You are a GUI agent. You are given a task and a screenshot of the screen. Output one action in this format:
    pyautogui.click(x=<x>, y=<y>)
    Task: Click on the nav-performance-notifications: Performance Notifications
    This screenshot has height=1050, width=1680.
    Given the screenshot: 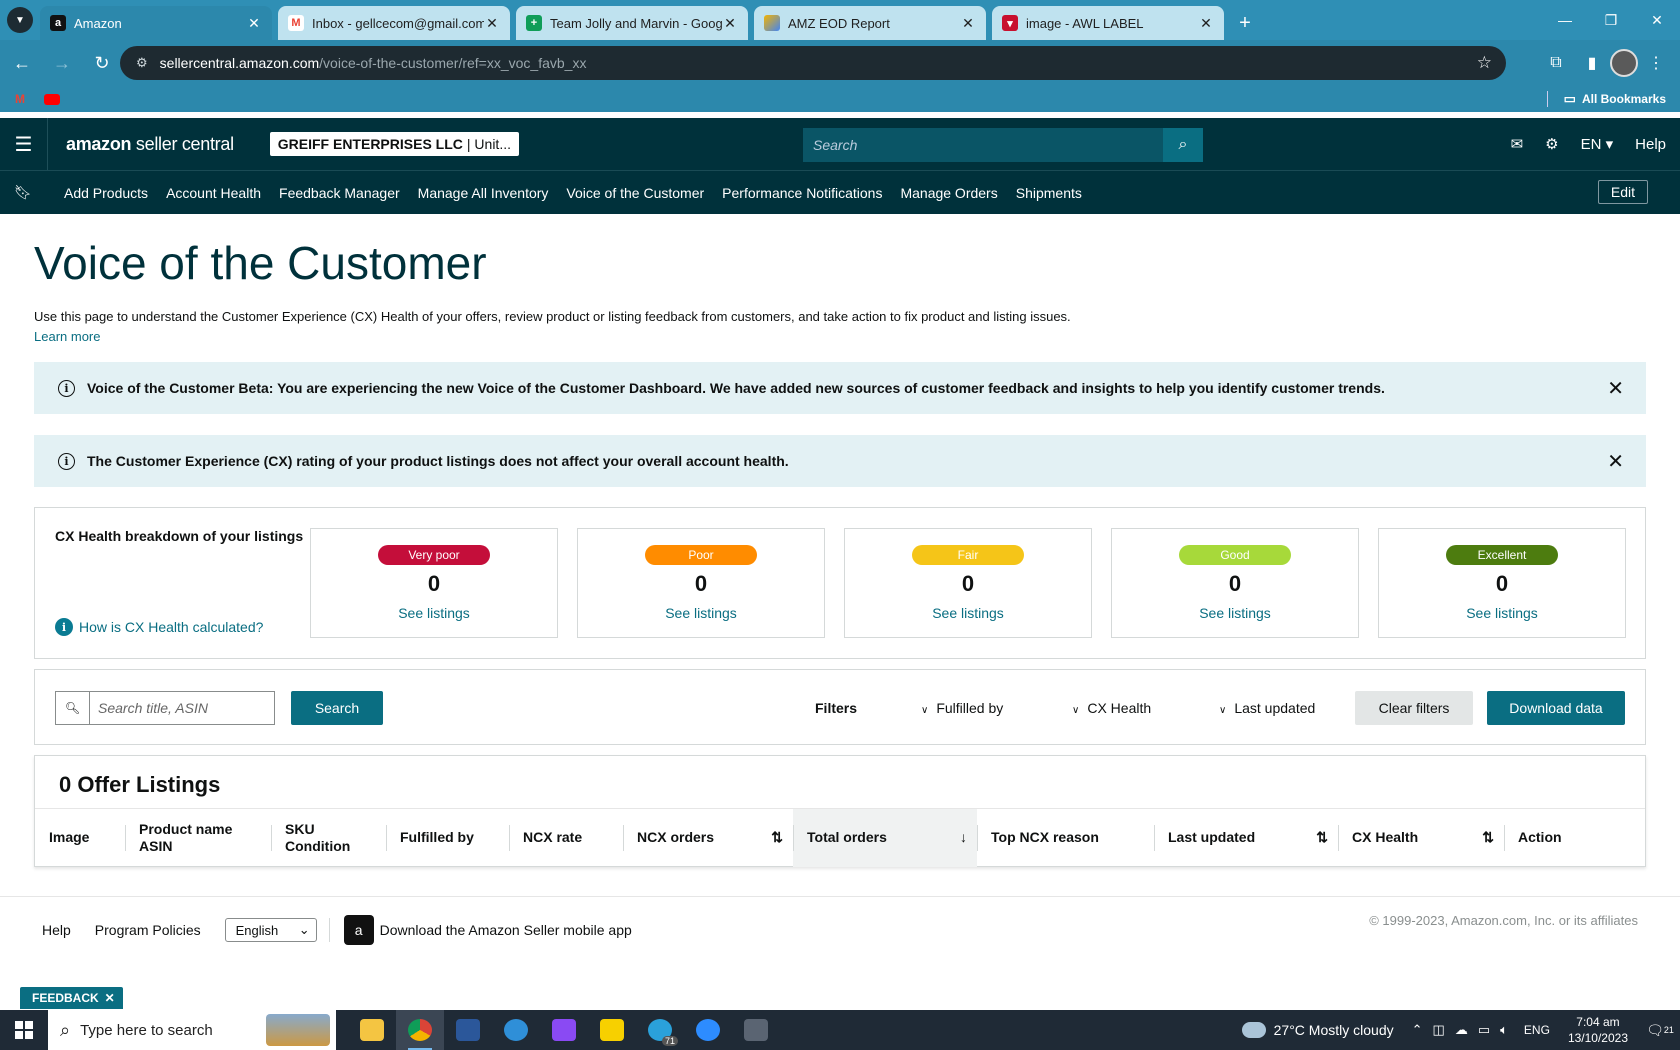 What is the action you would take?
    pyautogui.click(x=802, y=193)
    